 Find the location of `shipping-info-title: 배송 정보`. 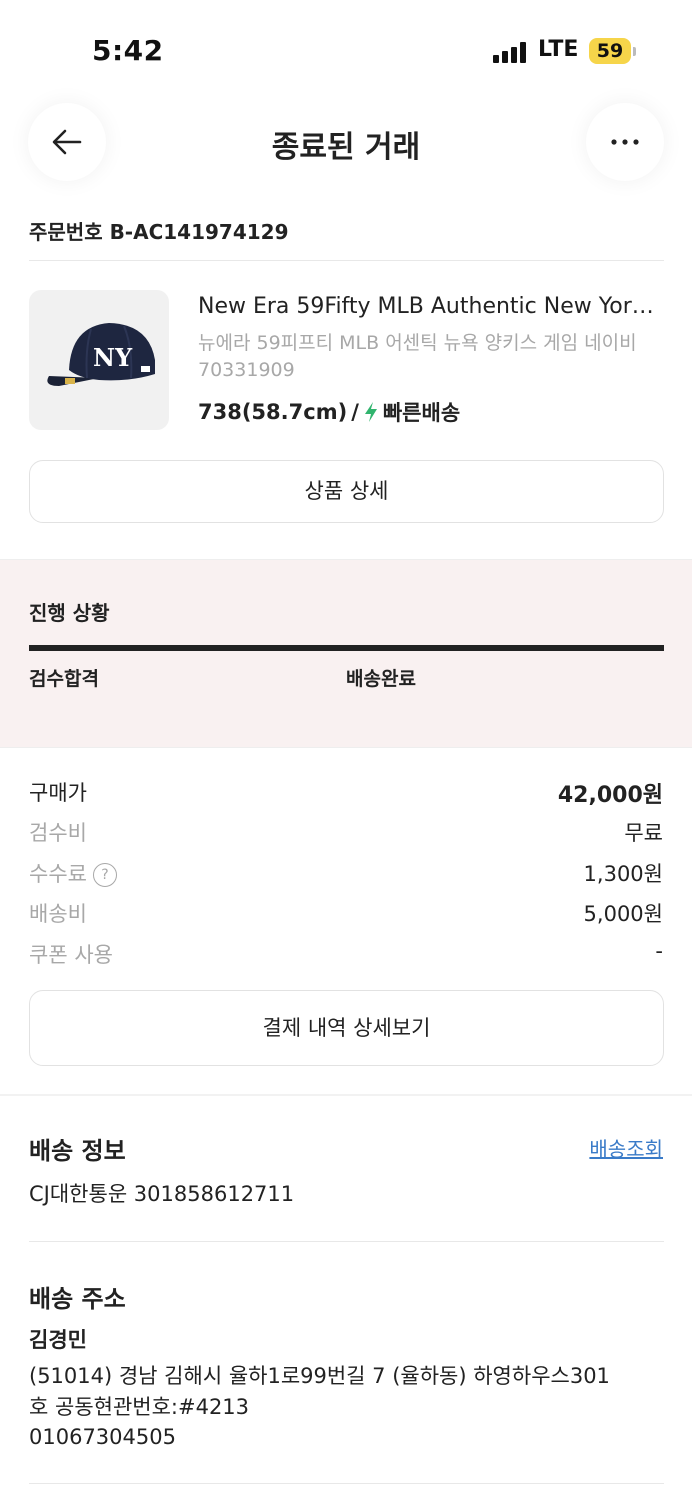

shipping-info-title: 배송 정보 is located at coordinates (77, 1151).